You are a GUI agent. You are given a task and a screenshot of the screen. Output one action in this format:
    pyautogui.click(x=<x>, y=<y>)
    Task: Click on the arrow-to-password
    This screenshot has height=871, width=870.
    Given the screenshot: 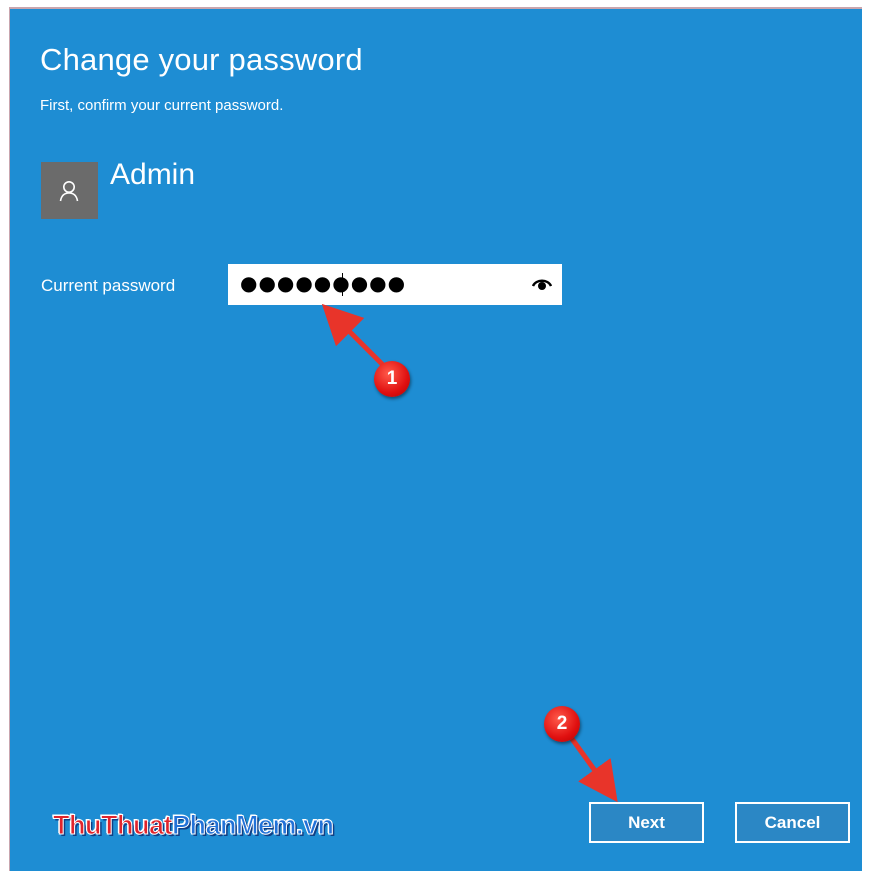 What is the action you would take?
    pyautogui.click(x=353, y=335)
    